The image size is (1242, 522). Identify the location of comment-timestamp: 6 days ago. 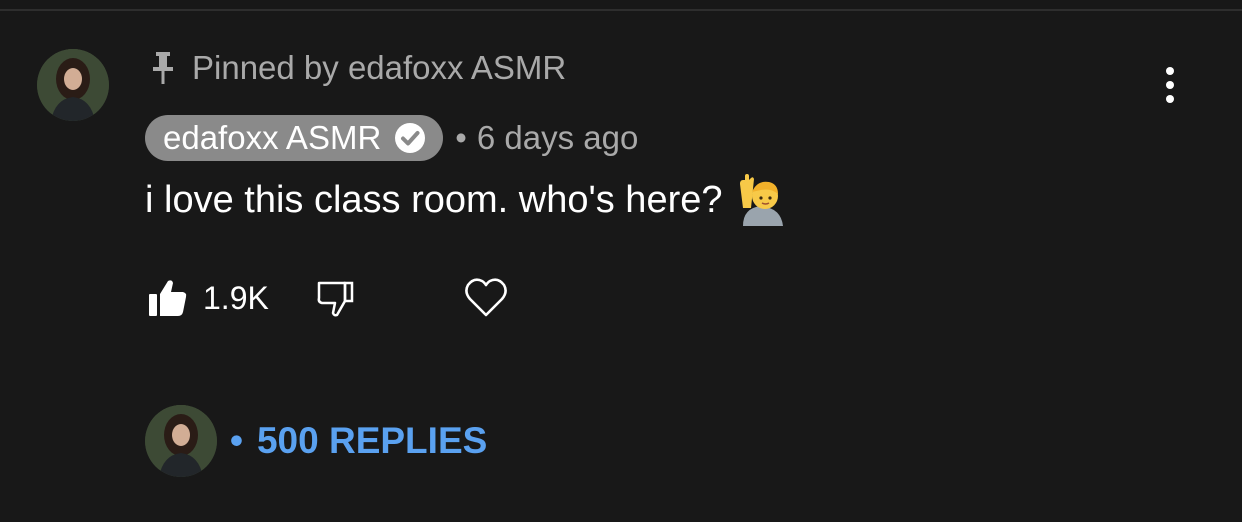
(557, 138).